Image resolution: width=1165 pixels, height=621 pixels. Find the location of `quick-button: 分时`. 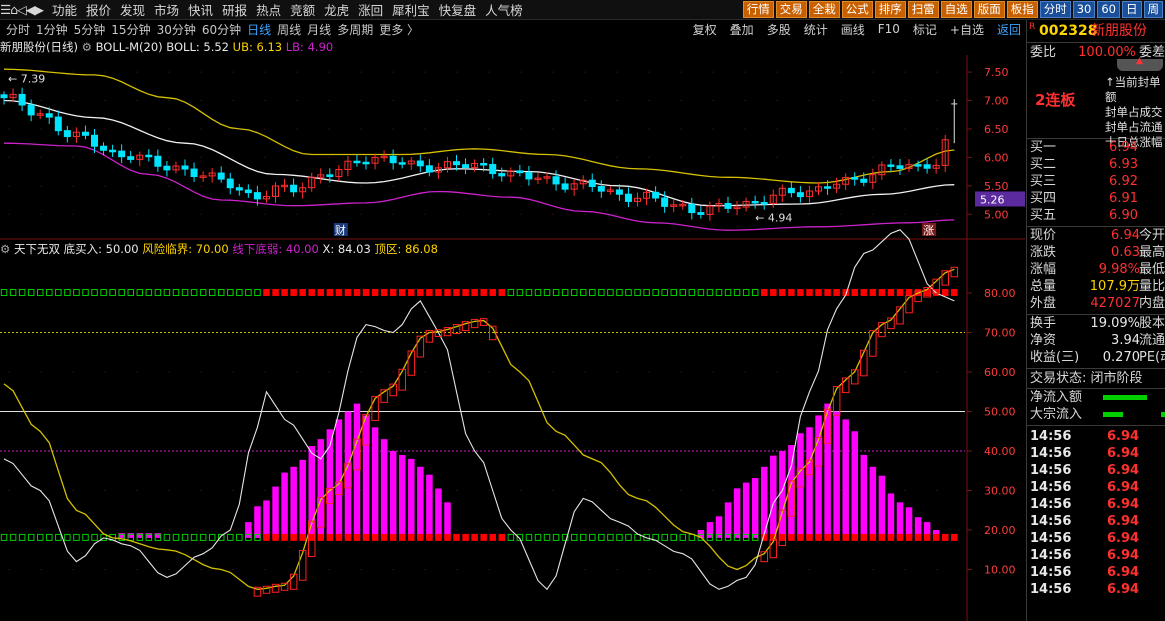

quick-button: 分时 is located at coordinates (1055, 9).